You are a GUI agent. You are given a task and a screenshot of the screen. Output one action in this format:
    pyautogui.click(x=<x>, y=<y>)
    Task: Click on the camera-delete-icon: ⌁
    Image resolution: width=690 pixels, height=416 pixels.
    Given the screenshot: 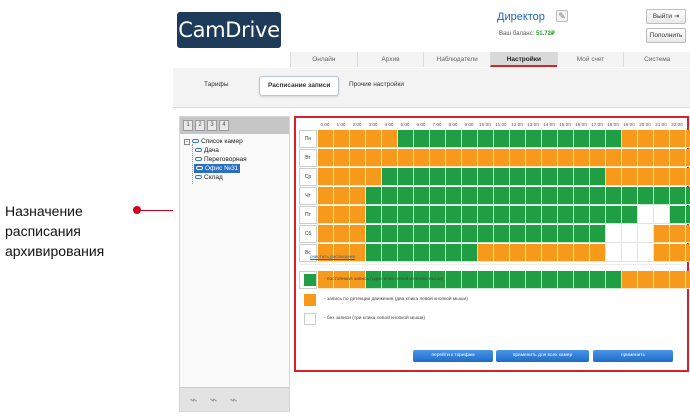 What is the action you would take?
    pyautogui.click(x=233, y=399)
    